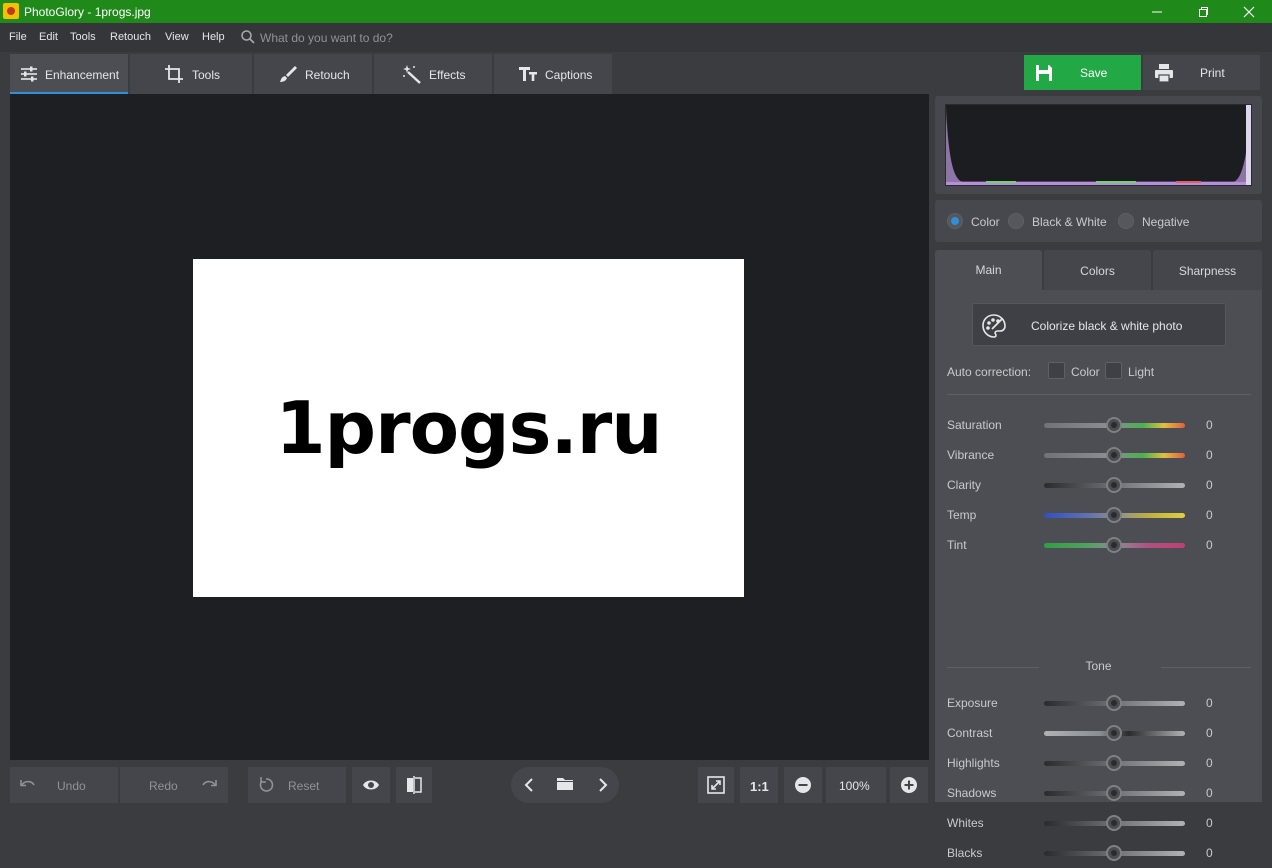 Image resolution: width=1272 pixels, height=868 pixels. I want to click on close-button, so click(1249, 11).